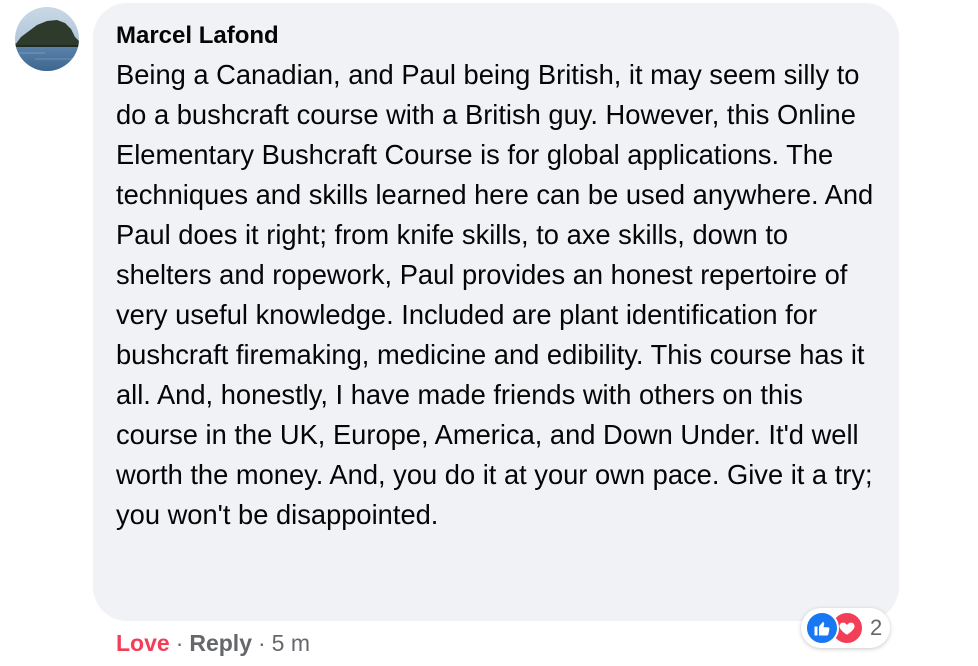 The image size is (978, 666). I want to click on like-icon, so click(822, 628).